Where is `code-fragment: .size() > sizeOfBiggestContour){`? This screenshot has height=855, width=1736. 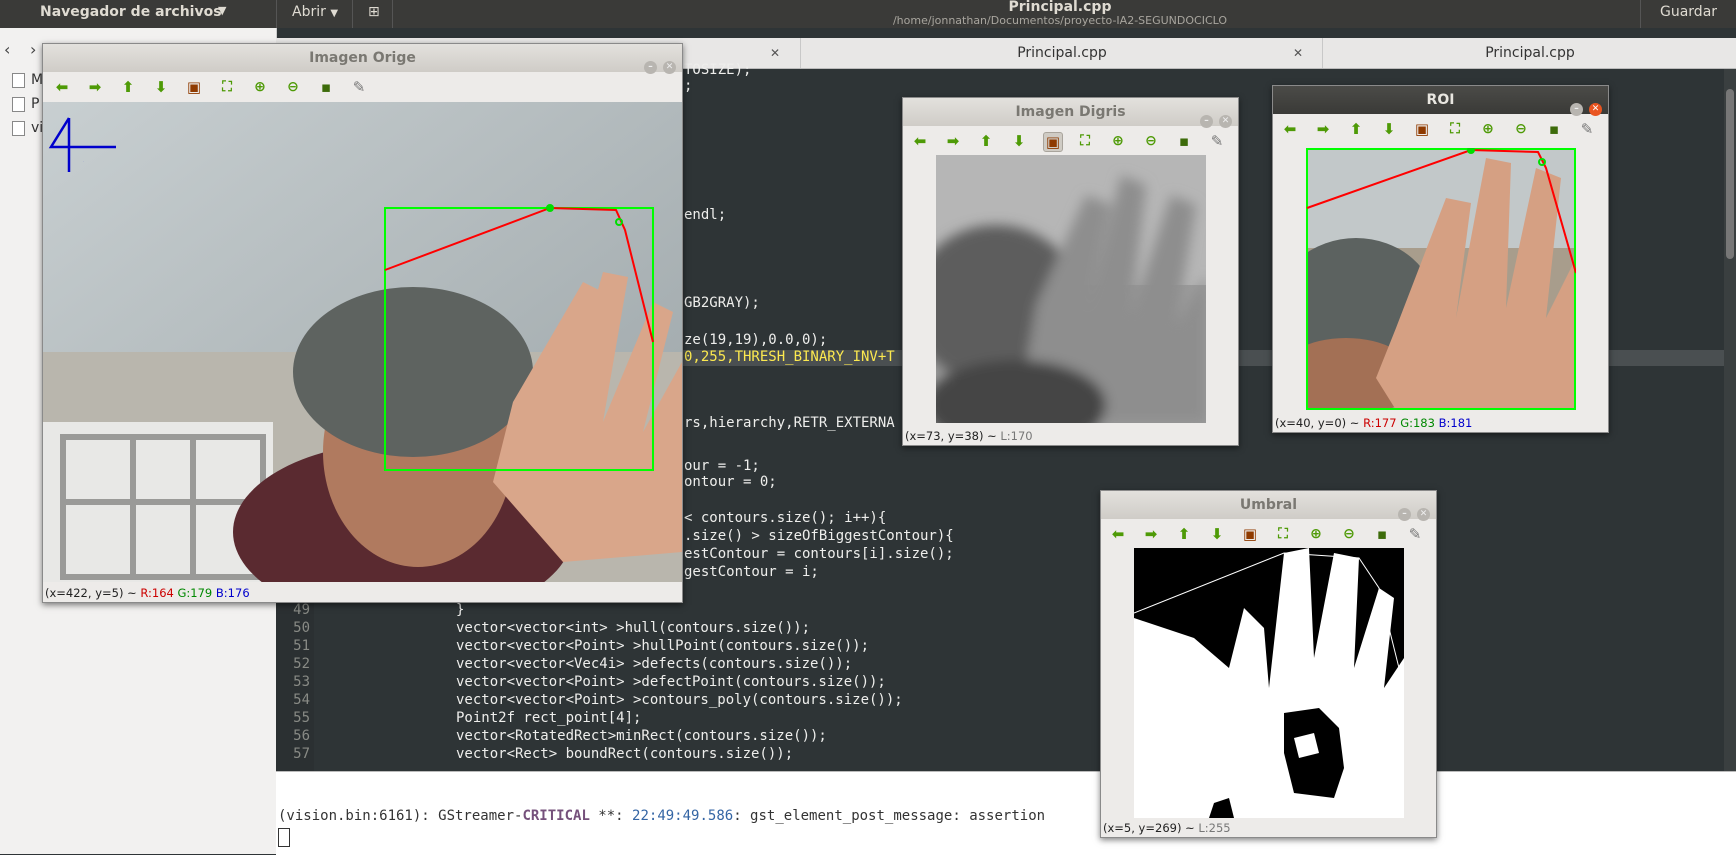
code-fragment: .size() > sizeOfBiggestContour){ is located at coordinates (819, 536).